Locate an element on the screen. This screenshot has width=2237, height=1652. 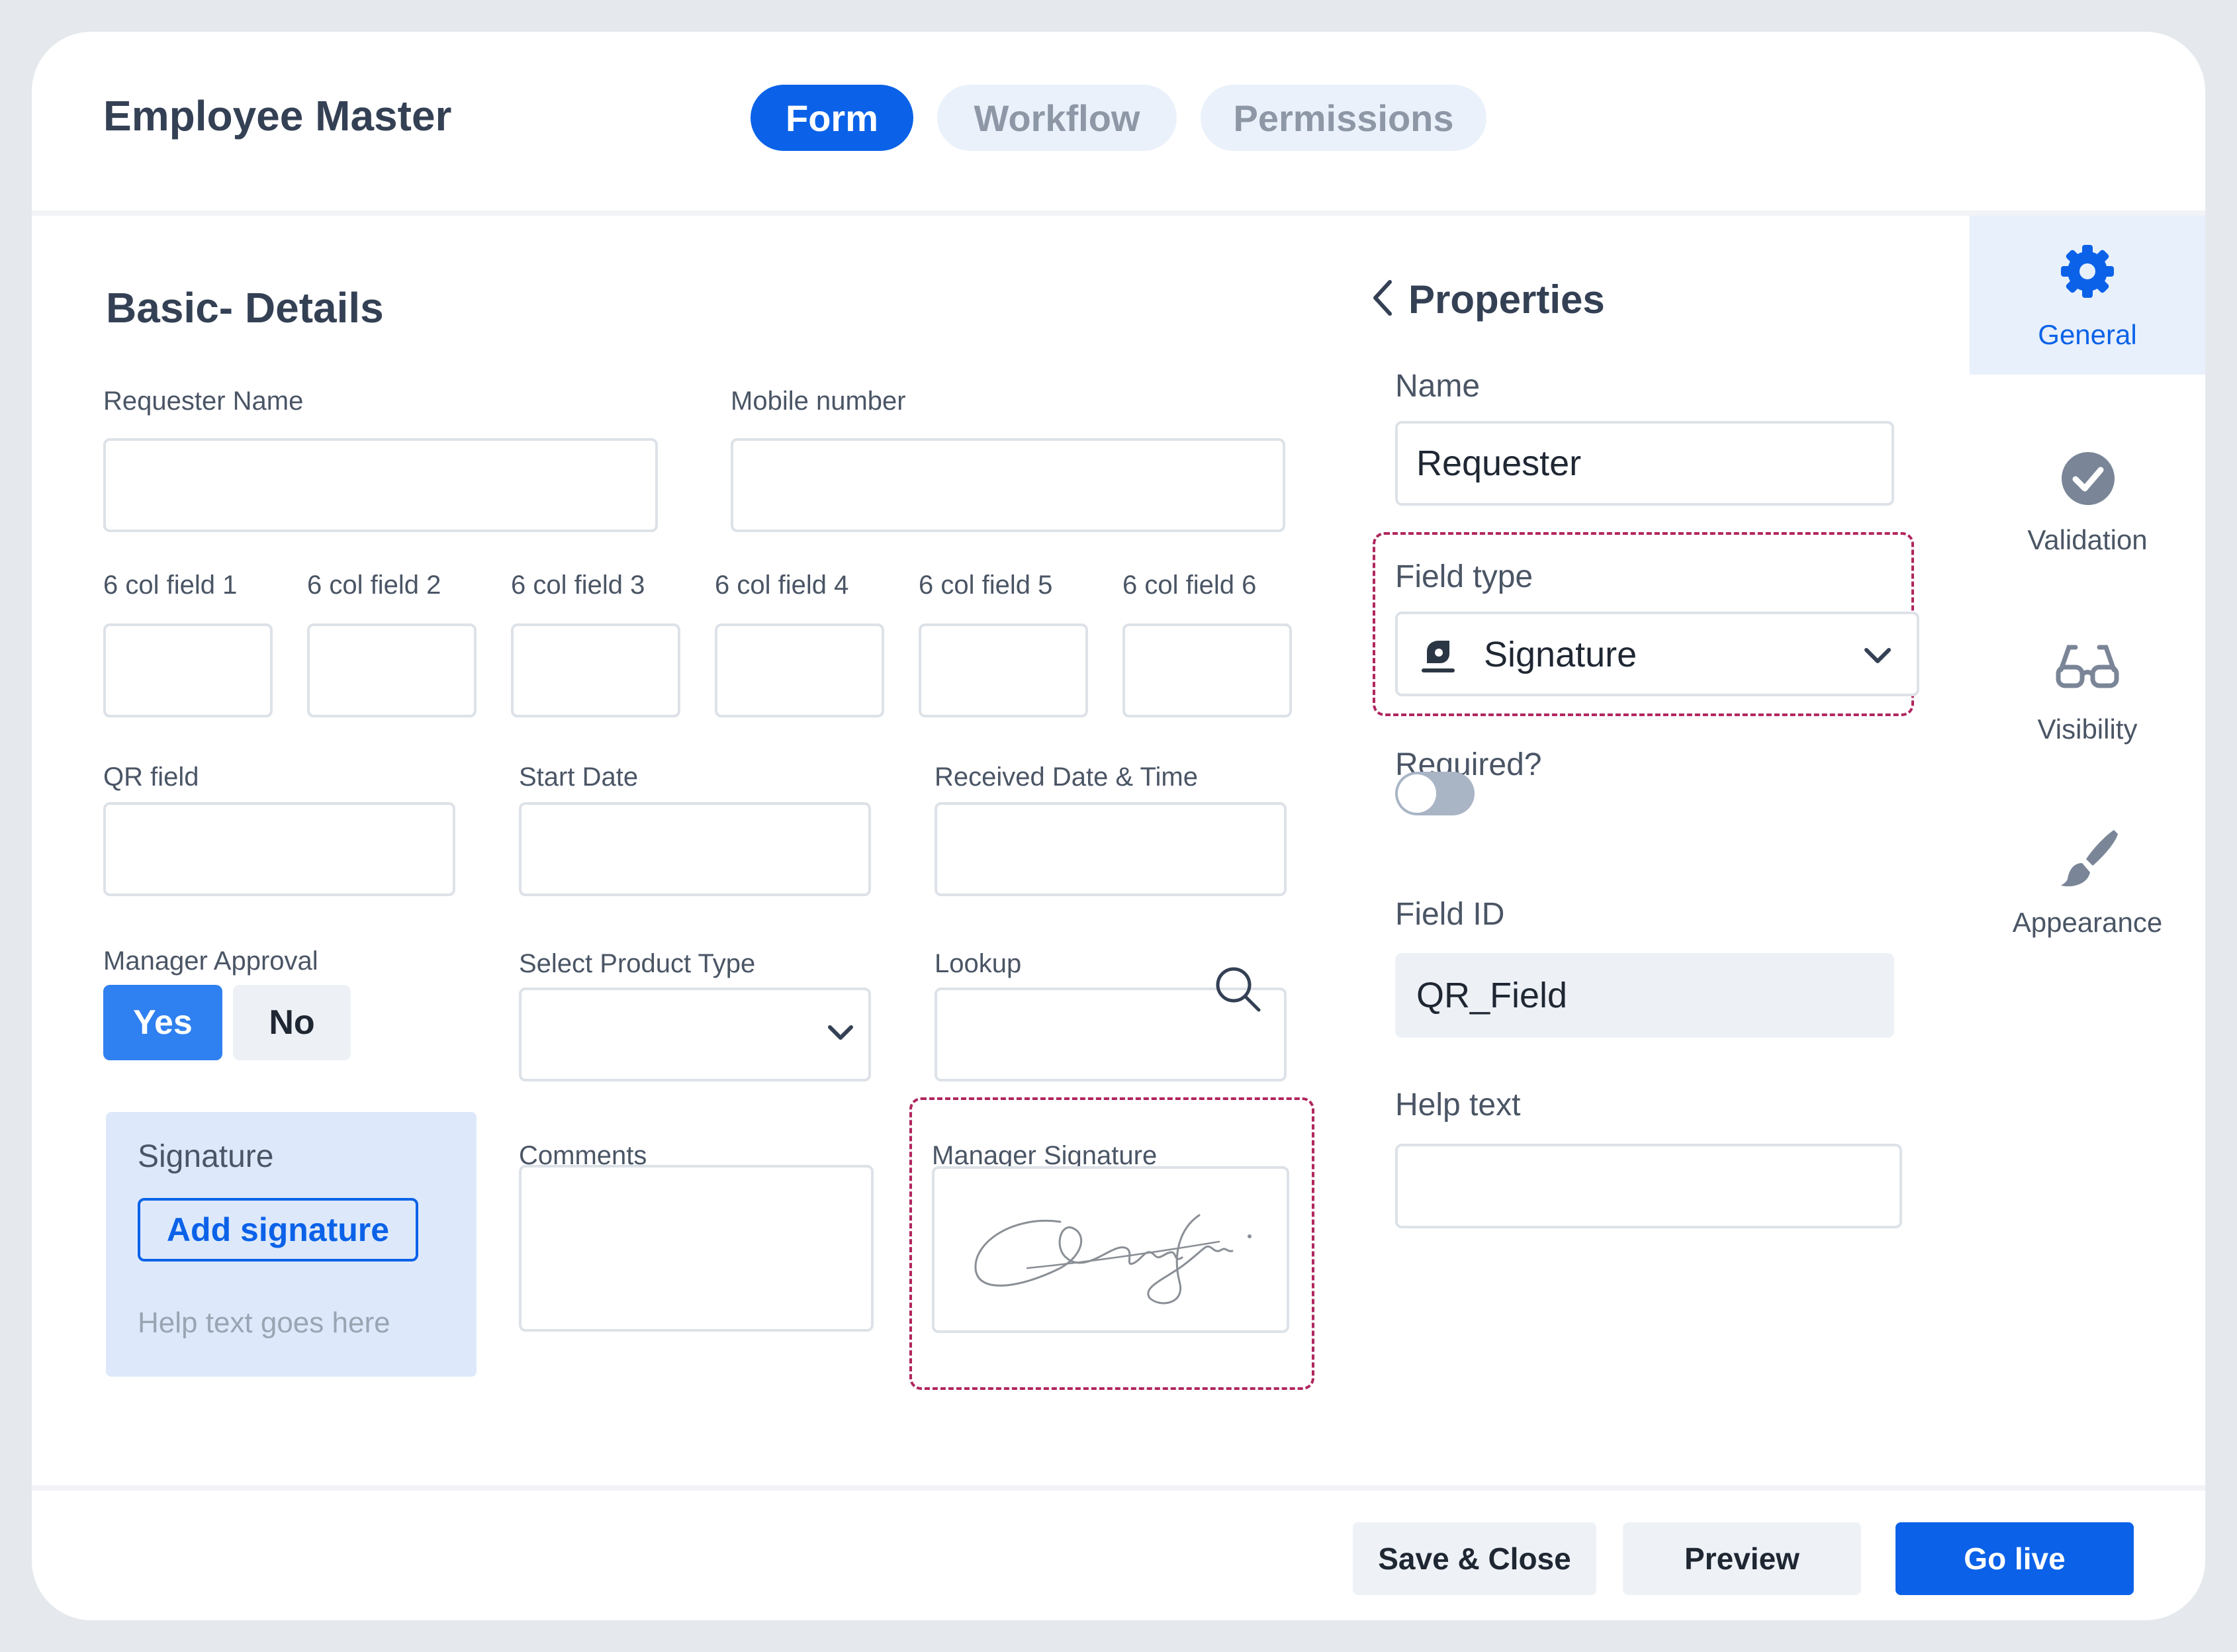
signature-help-text: Help text goes here is located at coordinates (264, 1323).